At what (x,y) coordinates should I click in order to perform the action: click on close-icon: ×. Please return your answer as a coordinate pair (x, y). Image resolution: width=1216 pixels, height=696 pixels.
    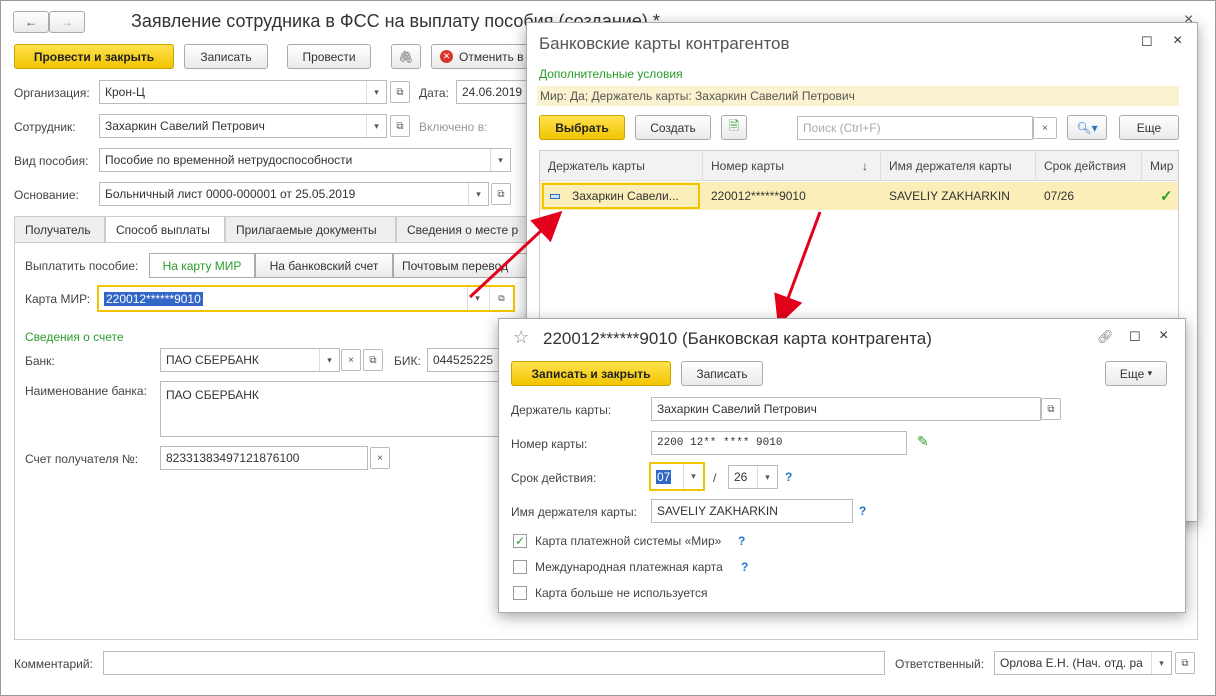
    Looking at the image, I should click on (1163, 336).